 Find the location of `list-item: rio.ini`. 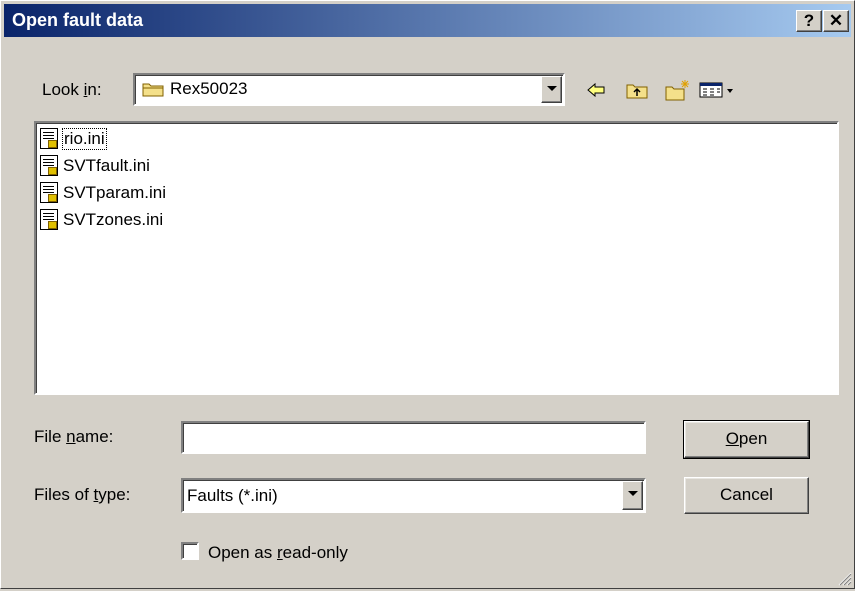

list-item: rio.ini is located at coordinates (73, 138).